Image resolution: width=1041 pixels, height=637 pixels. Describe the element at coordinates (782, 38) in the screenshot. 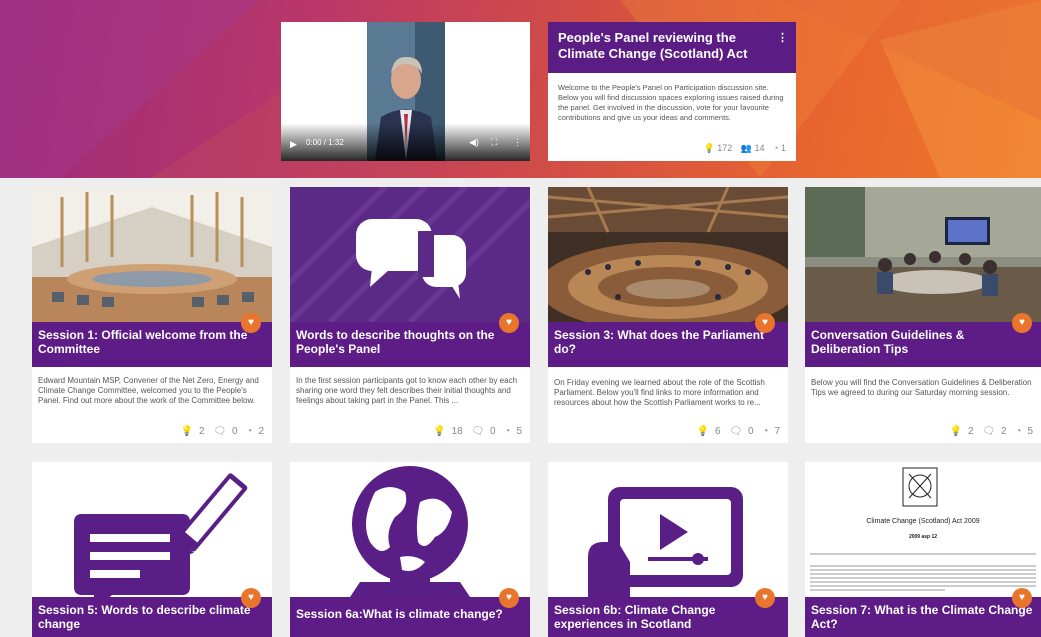

I see `panel-menu-icon: ⋮` at that location.